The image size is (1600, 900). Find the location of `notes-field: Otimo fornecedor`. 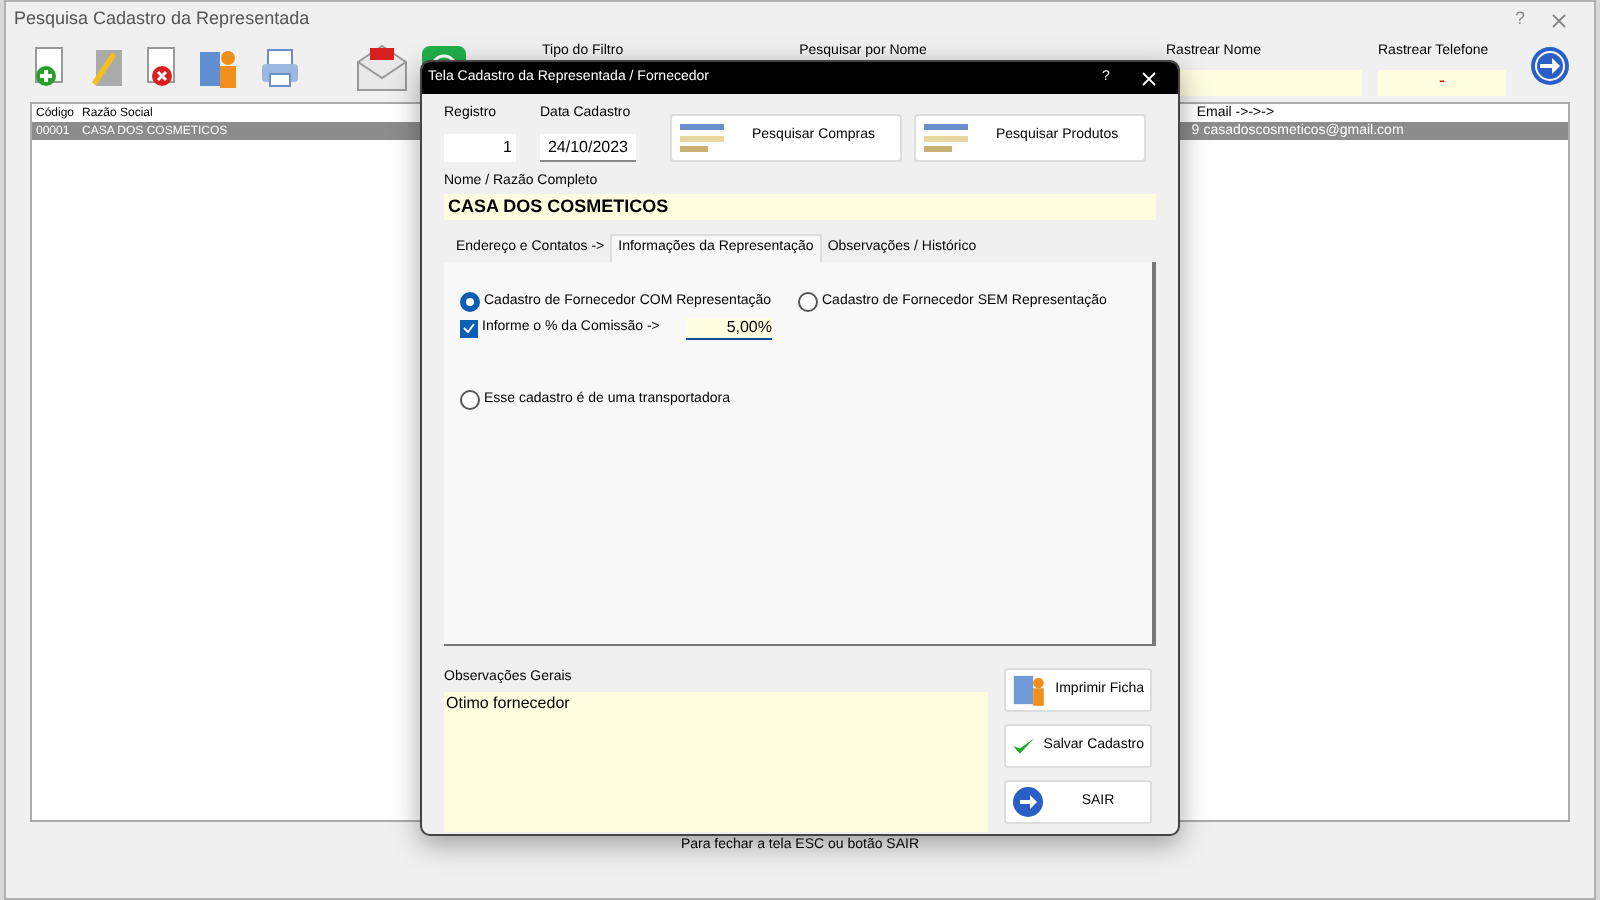

notes-field: Otimo fornecedor is located at coordinates (716, 761).